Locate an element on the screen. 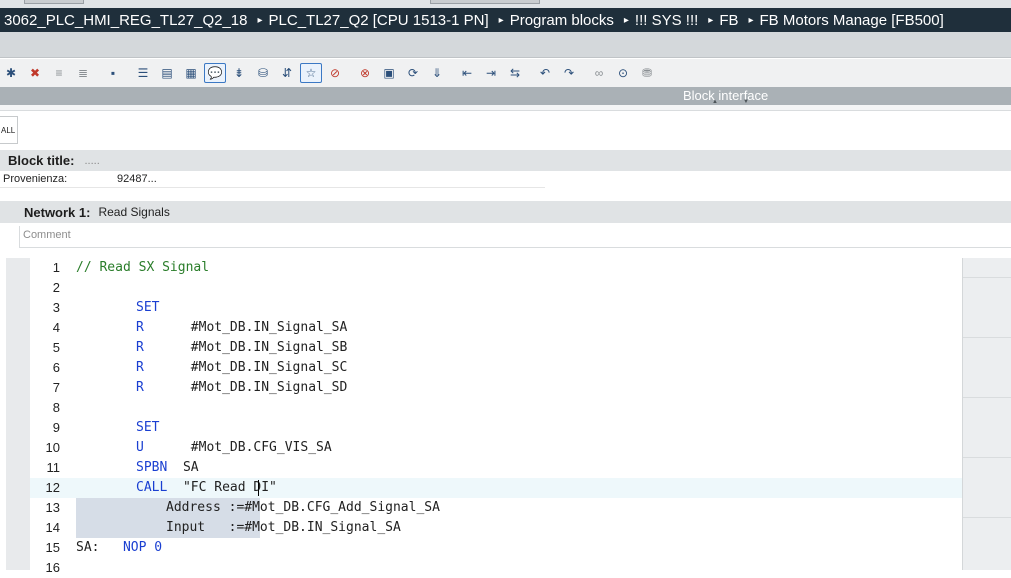 The width and height of the screenshot is (1011, 578). indent-right-icon: ⇥ is located at coordinates (491, 73).